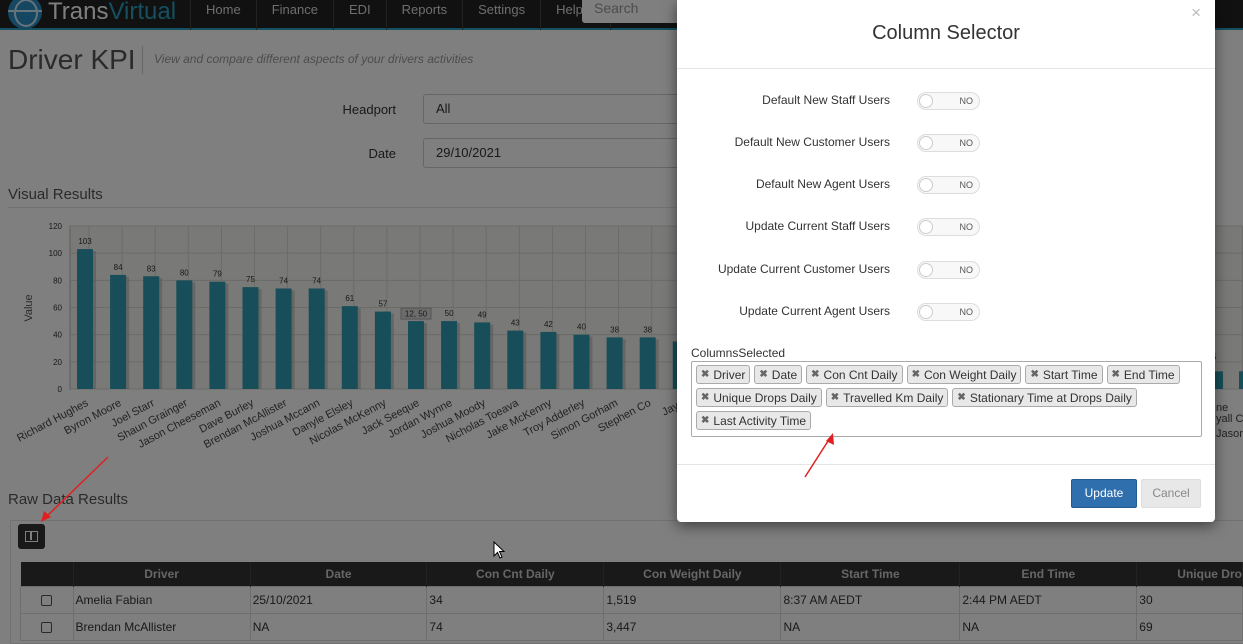 The image size is (1243, 644). What do you see at coordinates (784, 374) in the screenshot?
I see `tag-label: Date` at bounding box center [784, 374].